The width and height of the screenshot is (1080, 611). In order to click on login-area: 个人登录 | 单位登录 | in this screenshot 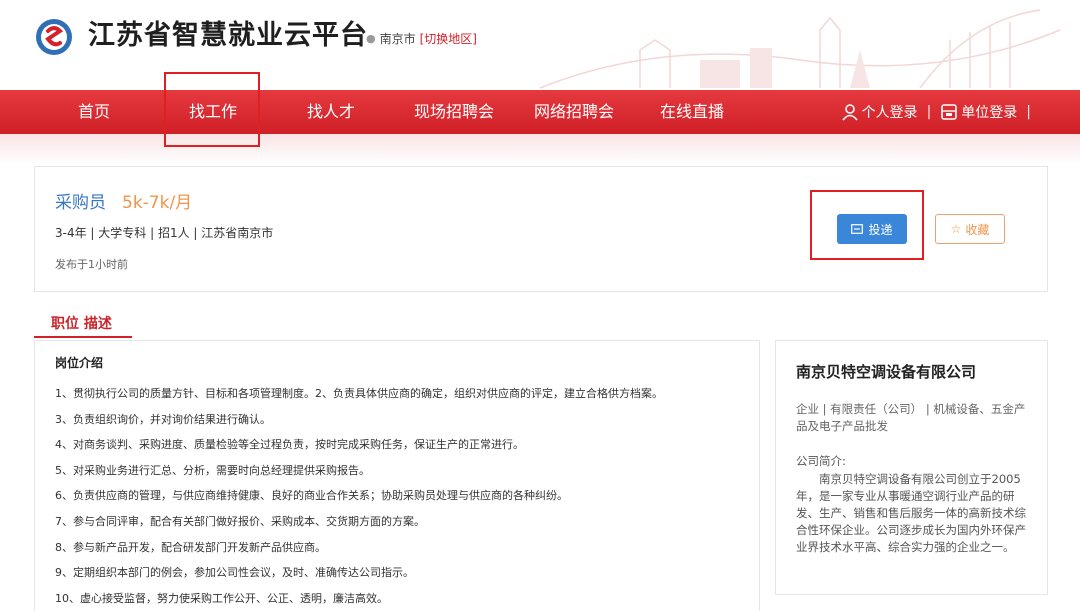, I will do `click(940, 112)`.